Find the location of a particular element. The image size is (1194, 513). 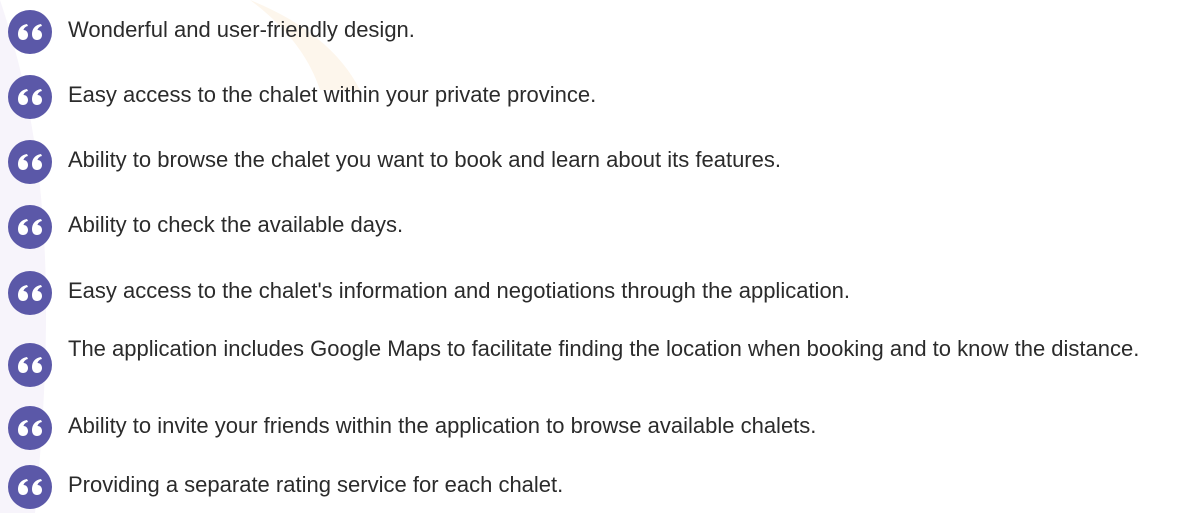

feature-item: Wonderful and user-friendly design. is located at coordinates (211, 32).